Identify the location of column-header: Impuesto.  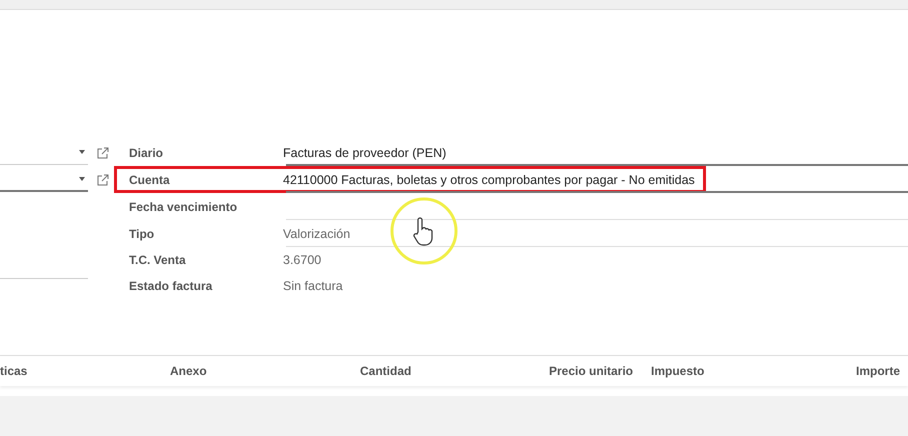
(677, 371).